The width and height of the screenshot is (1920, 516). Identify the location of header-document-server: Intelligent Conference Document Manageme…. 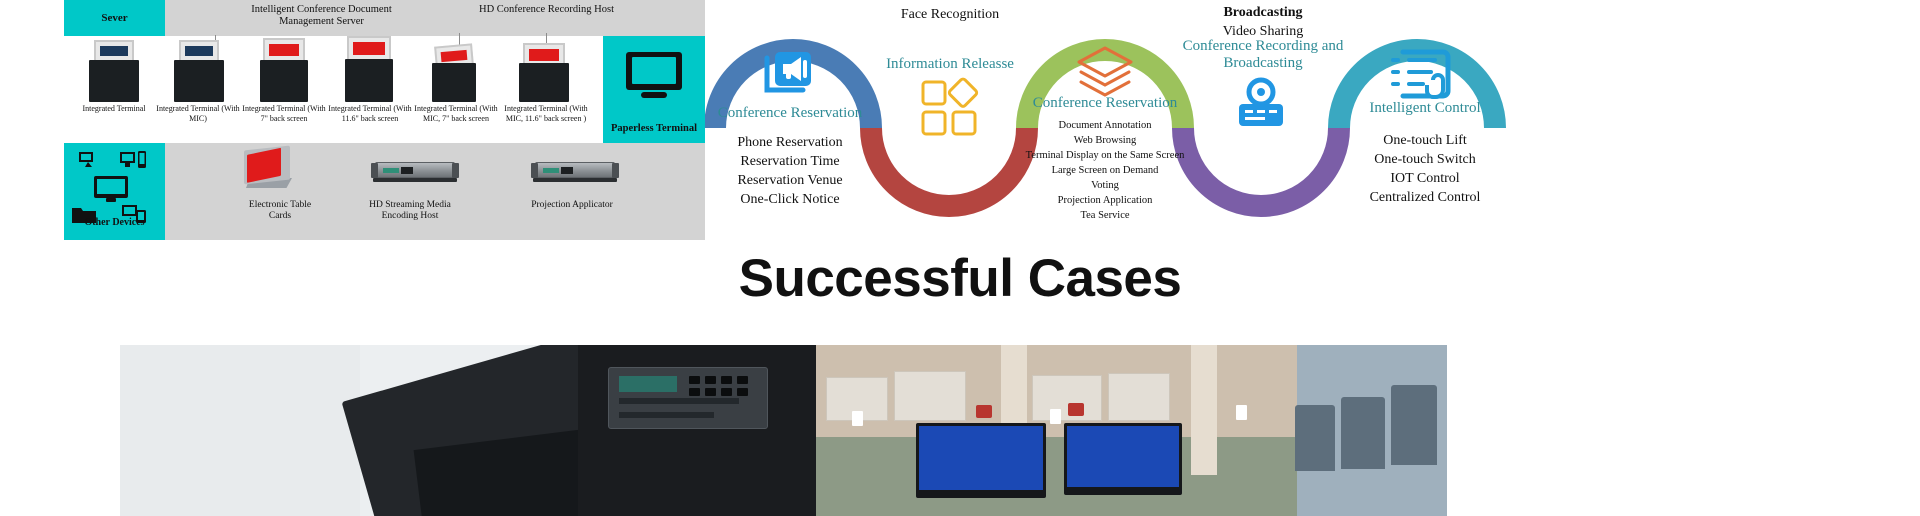
(321, 15).